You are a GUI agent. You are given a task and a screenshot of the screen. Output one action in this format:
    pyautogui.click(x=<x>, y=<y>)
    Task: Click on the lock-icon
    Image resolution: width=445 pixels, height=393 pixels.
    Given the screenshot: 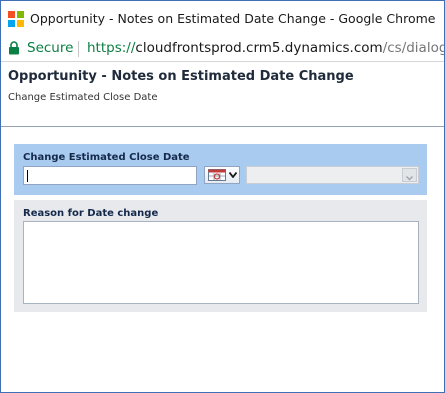 What is the action you would take?
    pyautogui.click(x=14, y=48)
    